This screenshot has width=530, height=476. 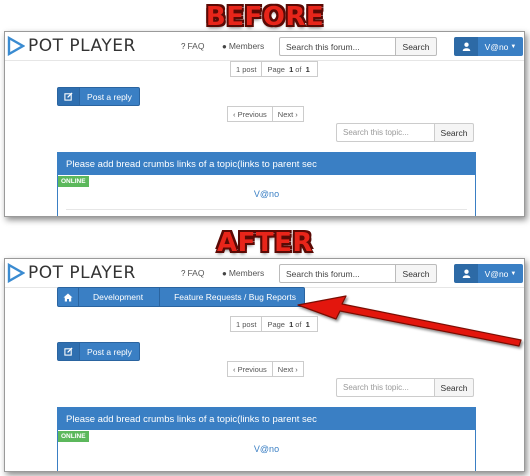 I want to click on home-icon, so click(x=68, y=297).